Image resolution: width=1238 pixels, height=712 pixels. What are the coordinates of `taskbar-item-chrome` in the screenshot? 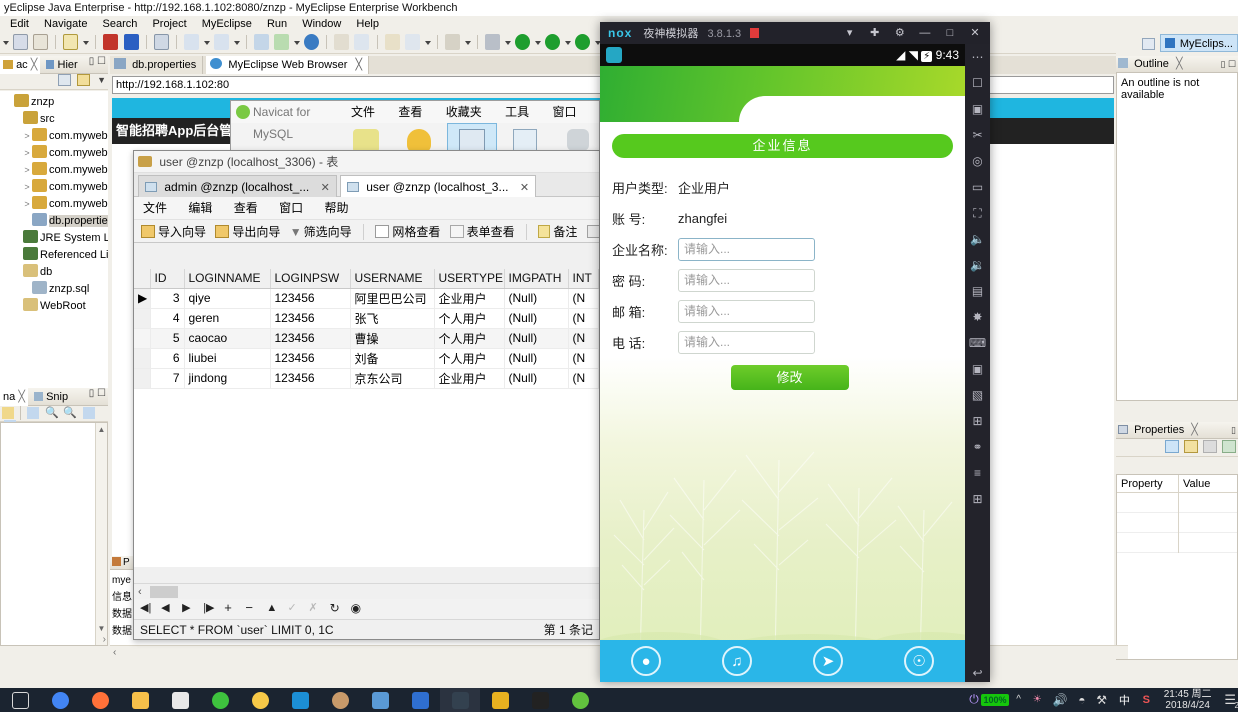 It's located at (60, 700).